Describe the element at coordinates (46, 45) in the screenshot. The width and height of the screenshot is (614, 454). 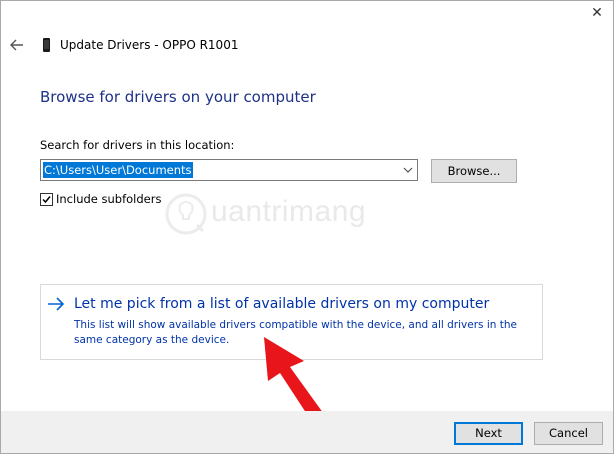
I see `phone-icon` at that location.